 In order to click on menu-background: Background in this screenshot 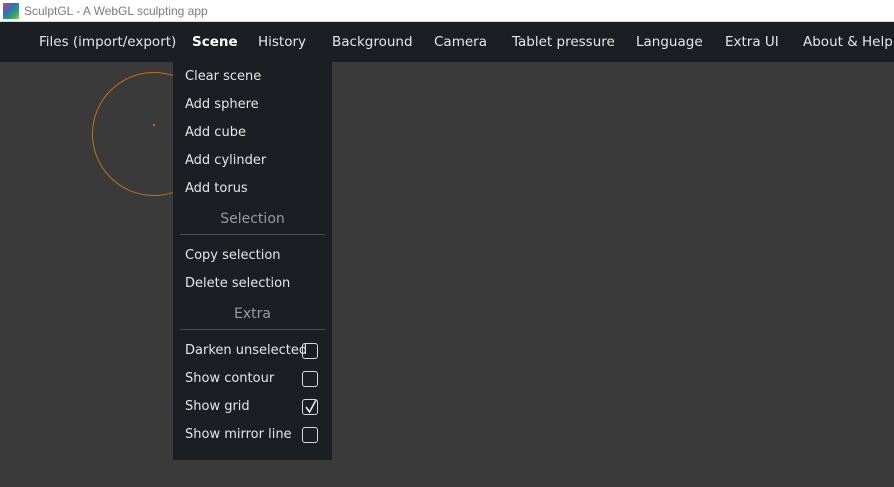, I will do `click(372, 42)`.